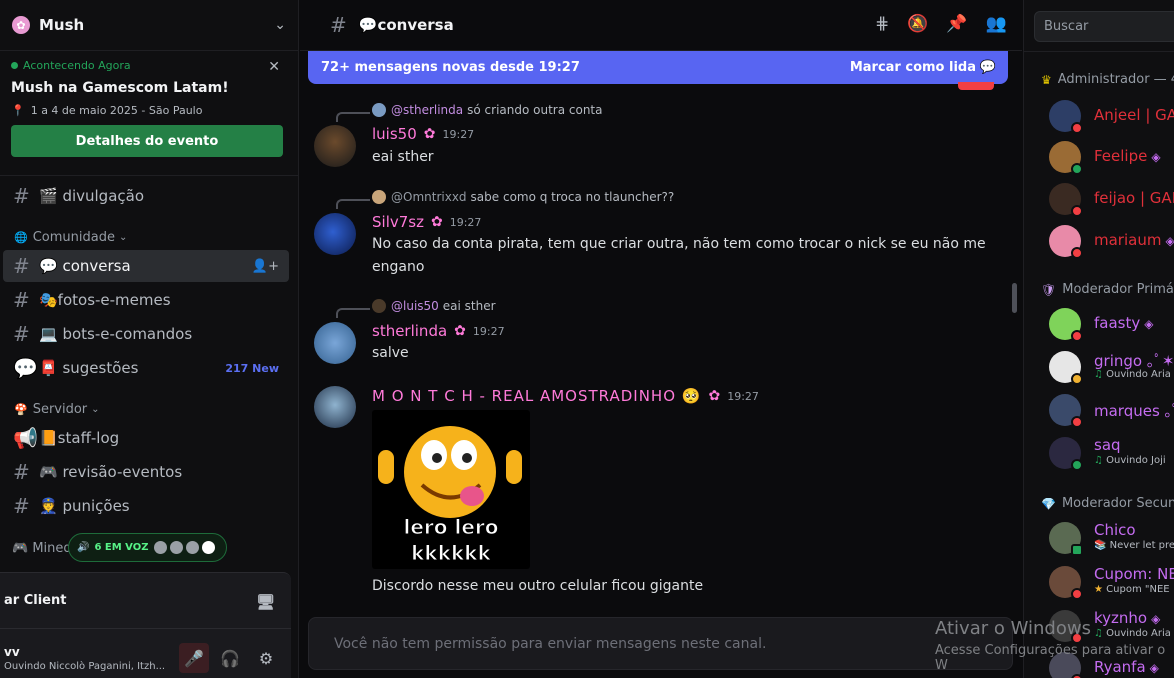  I want to click on channel-bots-e-comandos: # 💻 bots-e-comandos, so click(146, 334).